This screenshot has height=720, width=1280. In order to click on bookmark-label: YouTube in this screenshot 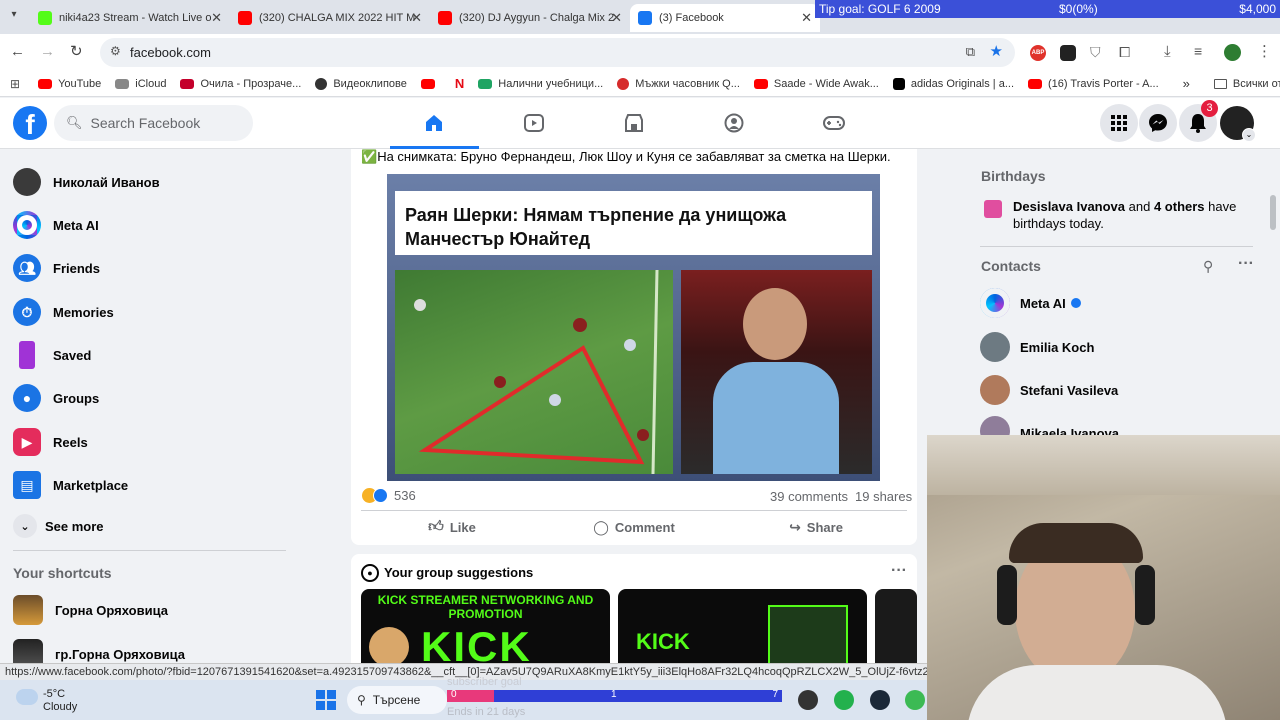, I will do `click(80, 83)`.